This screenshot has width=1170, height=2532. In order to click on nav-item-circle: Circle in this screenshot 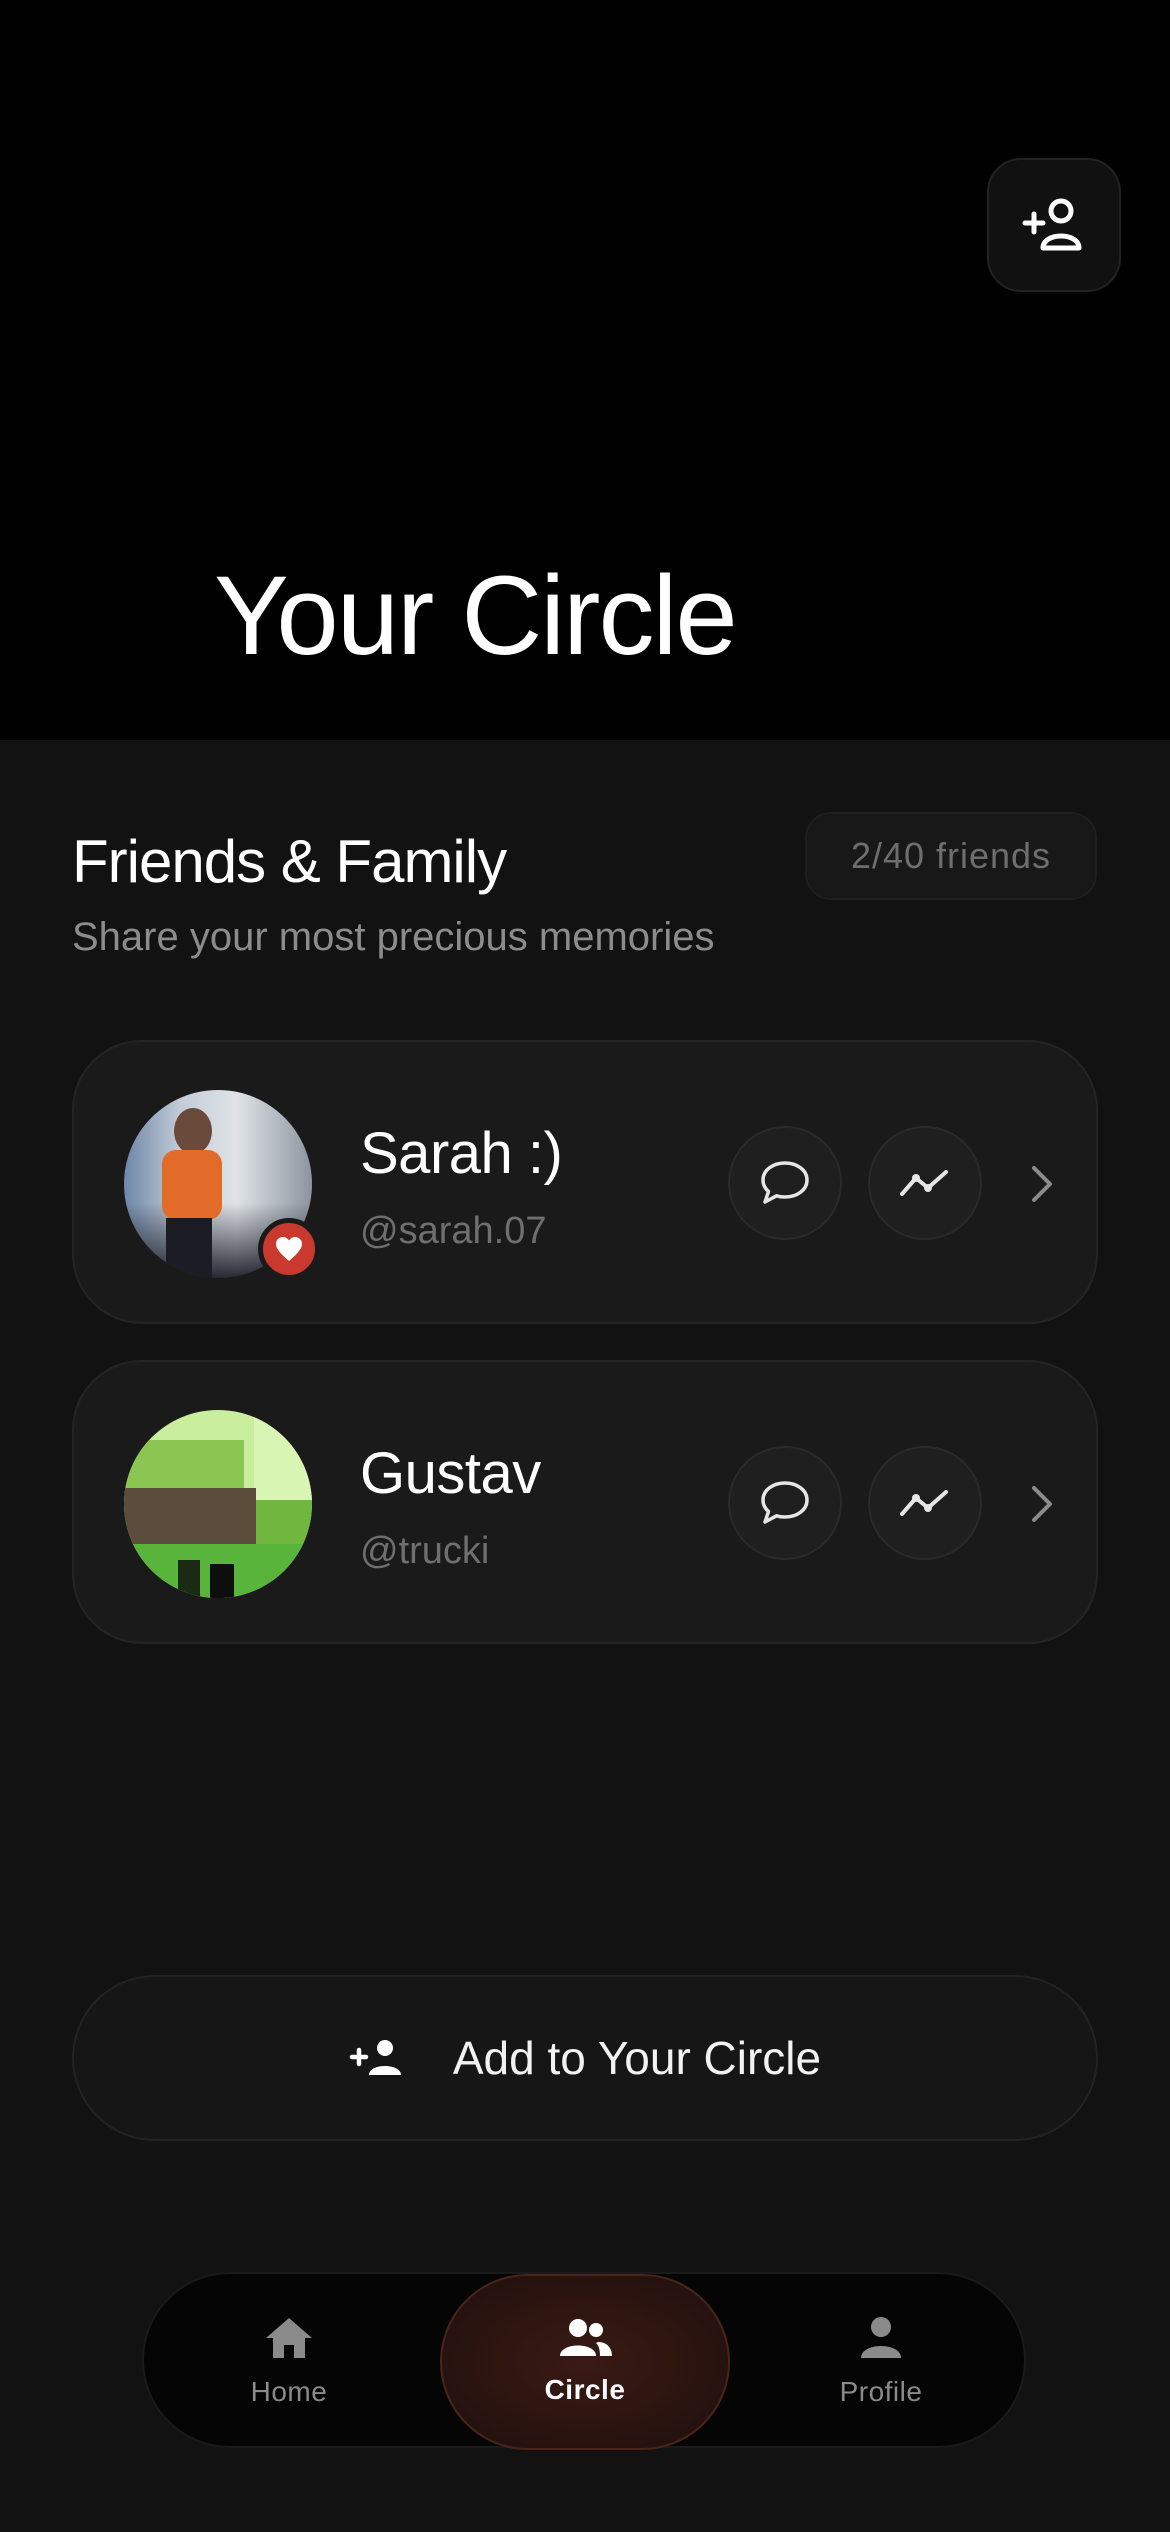, I will do `click(585, 2362)`.